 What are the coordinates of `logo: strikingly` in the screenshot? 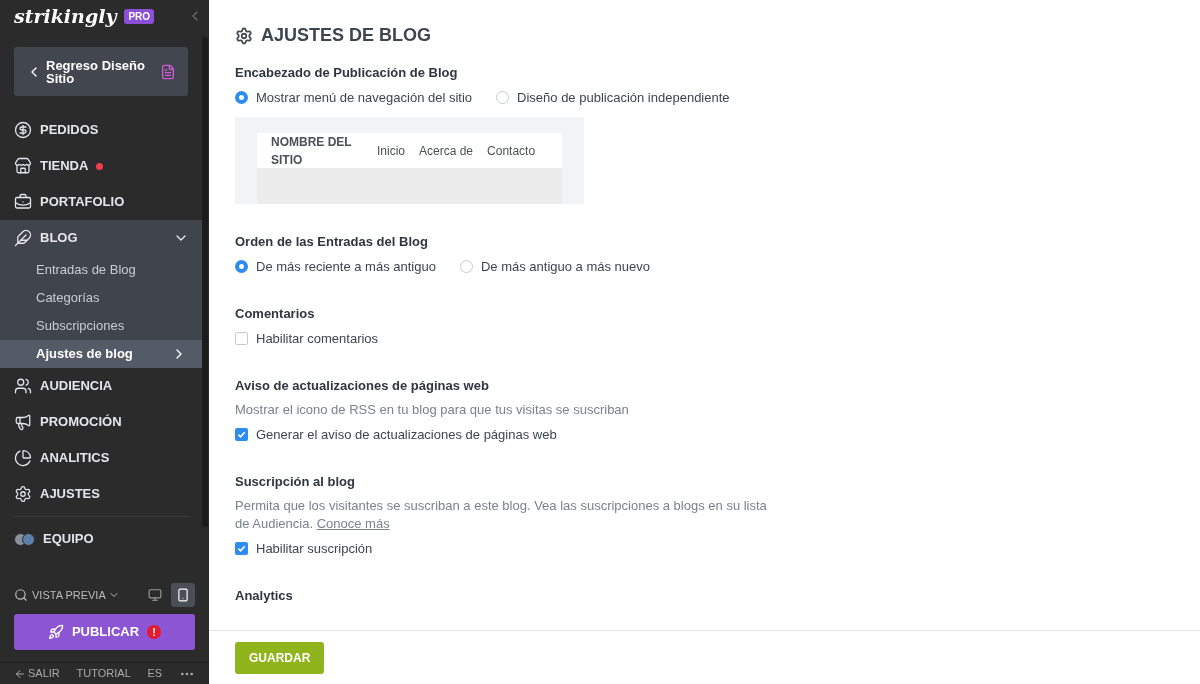 It's located at (65, 16).